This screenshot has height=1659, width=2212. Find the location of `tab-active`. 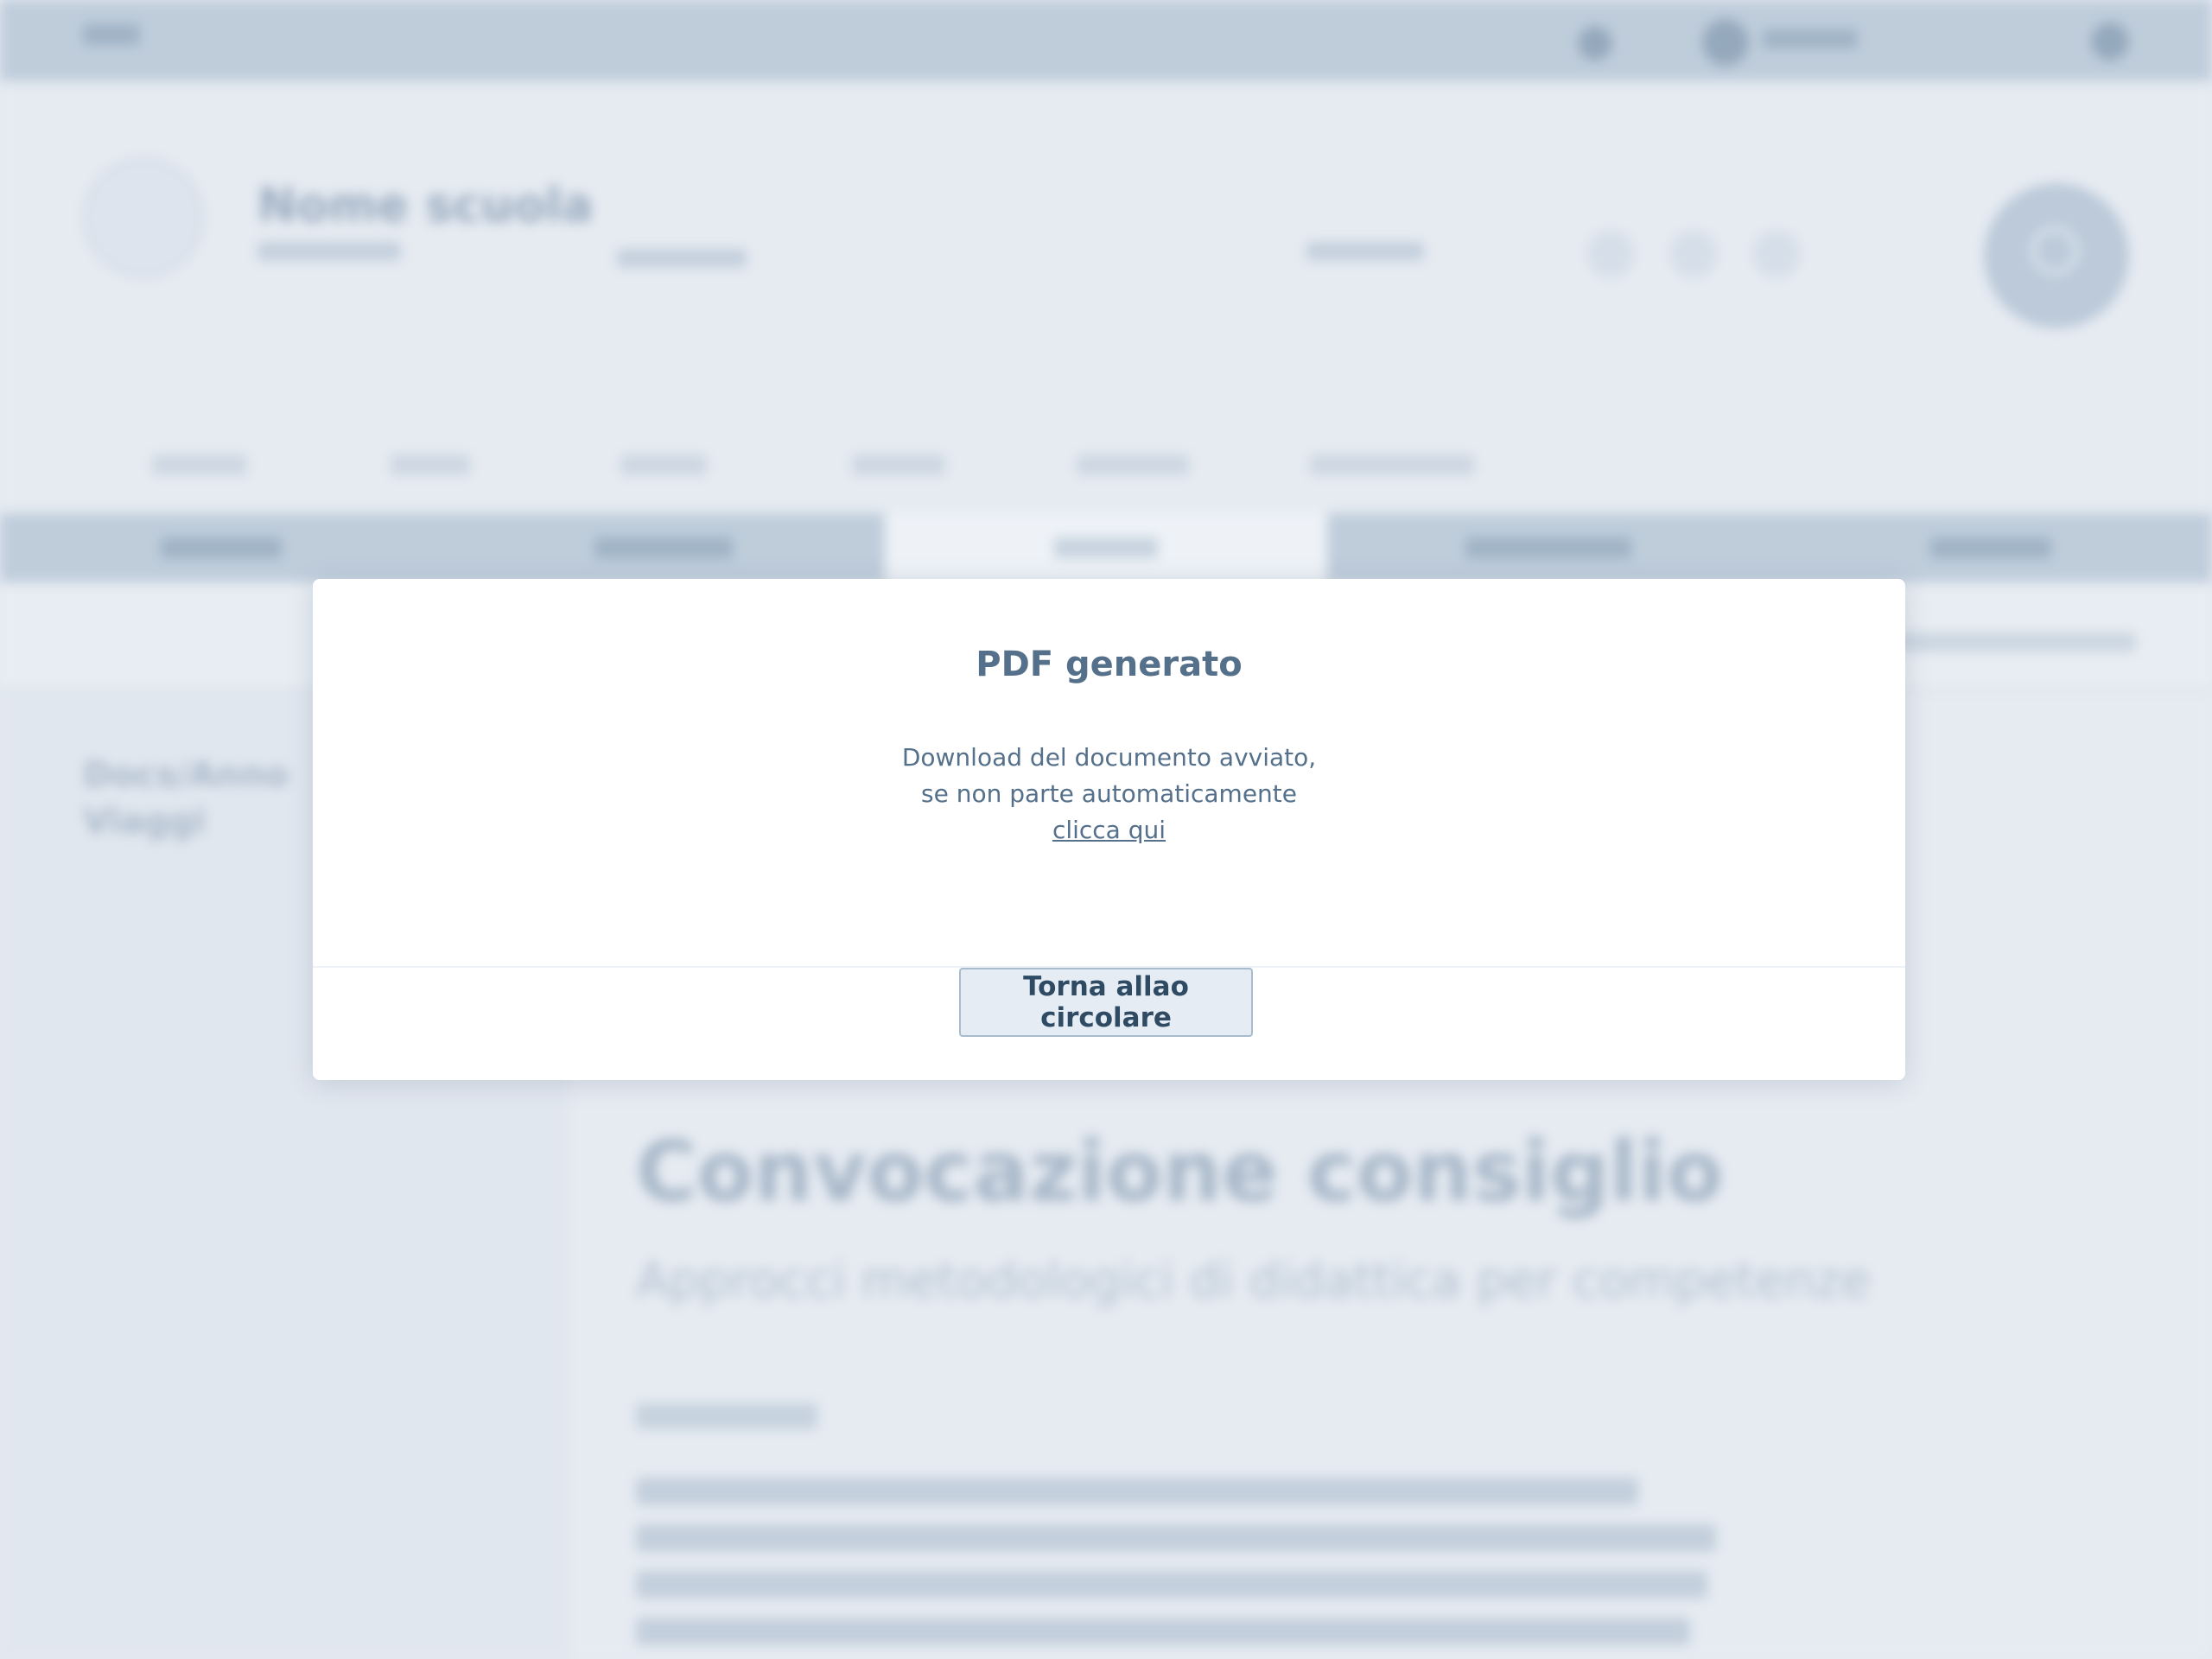

tab-active is located at coordinates (1106, 547).